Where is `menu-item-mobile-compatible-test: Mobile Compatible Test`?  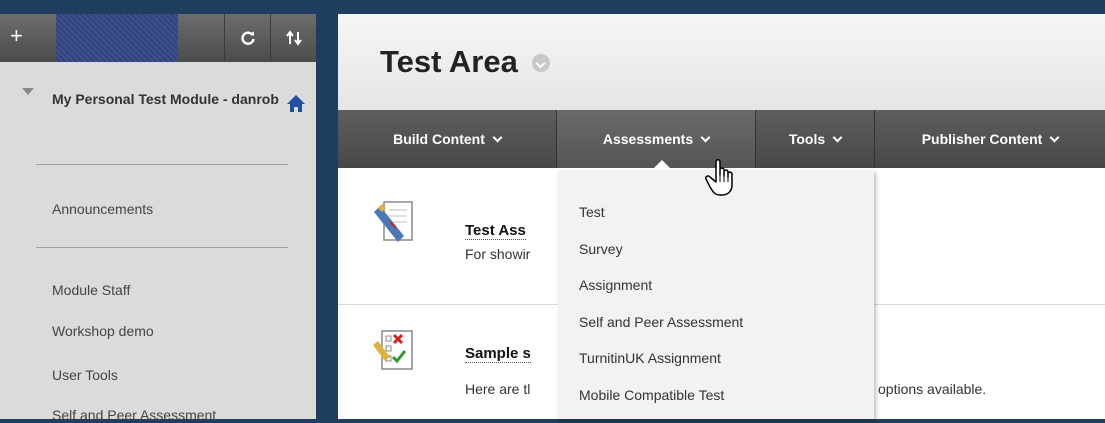
menu-item-mobile-compatible-test: Mobile Compatible Test is located at coordinates (651, 395).